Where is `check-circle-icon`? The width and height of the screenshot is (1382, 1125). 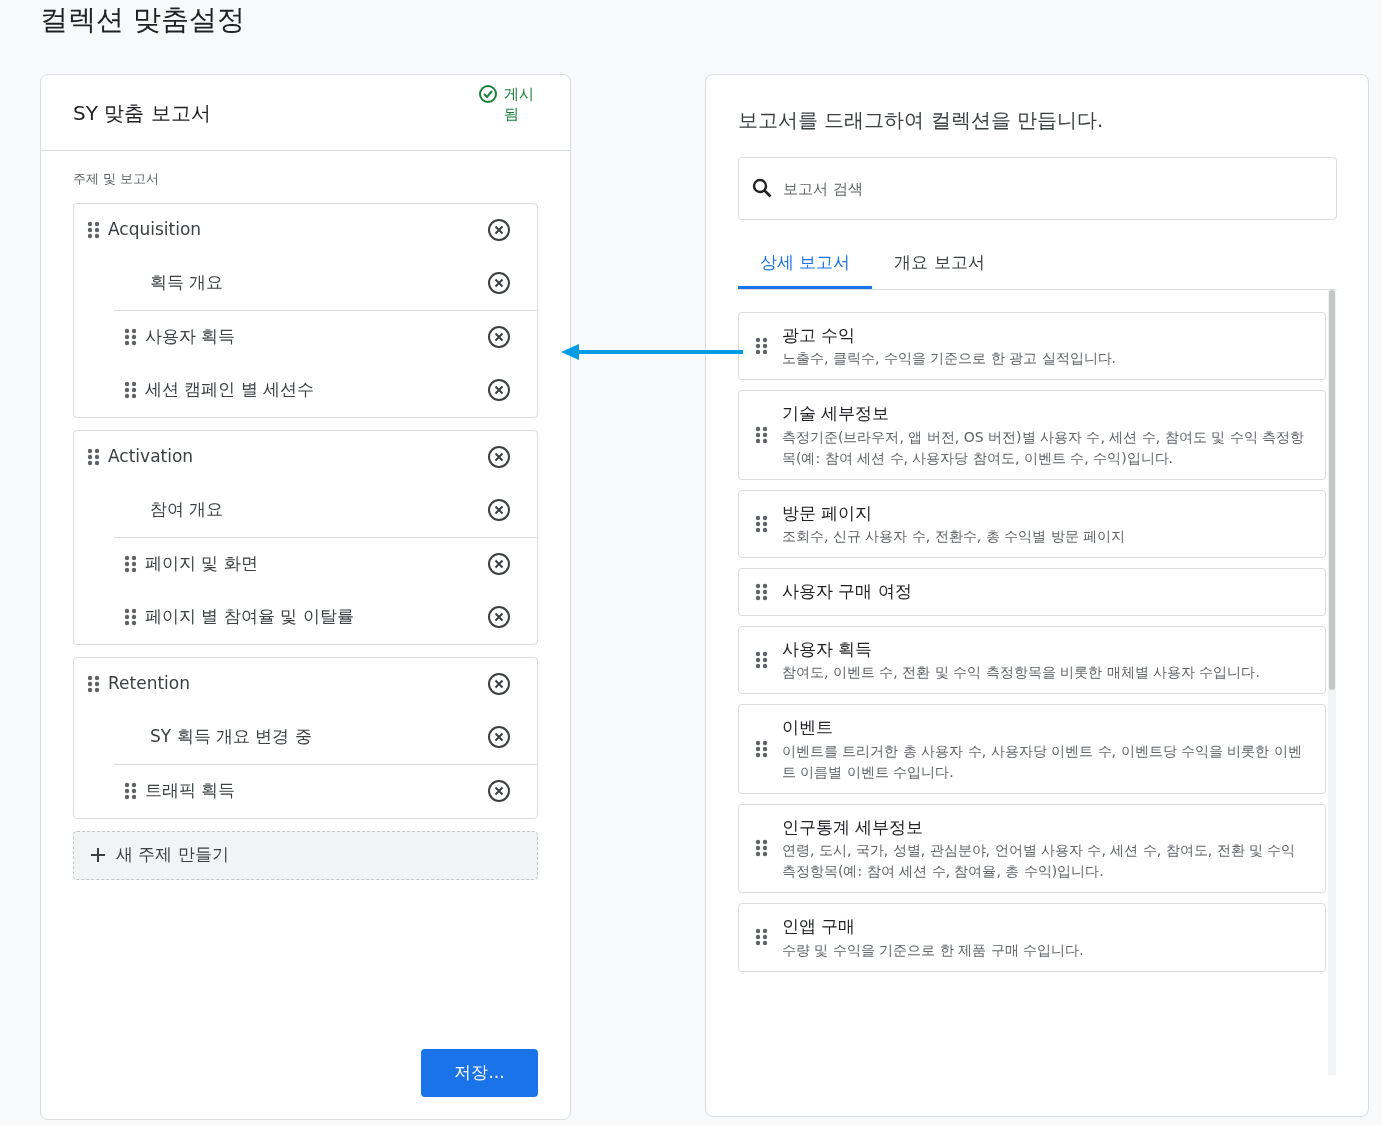 check-circle-icon is located at coordinates (488, 93).